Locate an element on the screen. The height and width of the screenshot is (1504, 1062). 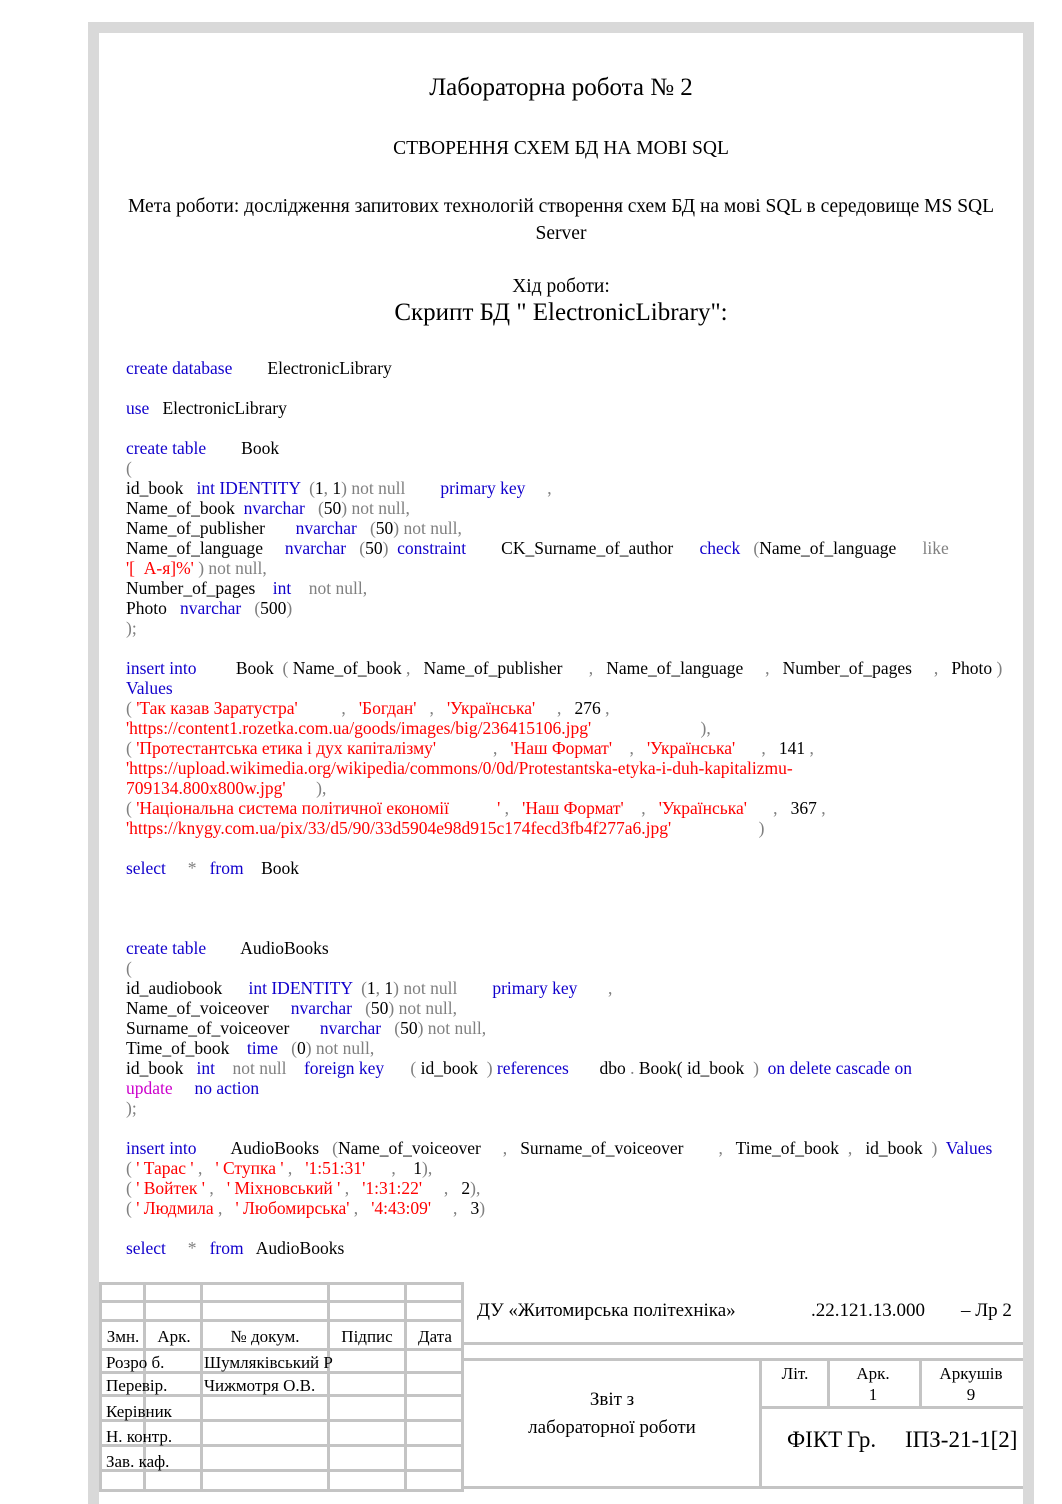
sql-token-pl: 141 is located at coordinates (785, 748).